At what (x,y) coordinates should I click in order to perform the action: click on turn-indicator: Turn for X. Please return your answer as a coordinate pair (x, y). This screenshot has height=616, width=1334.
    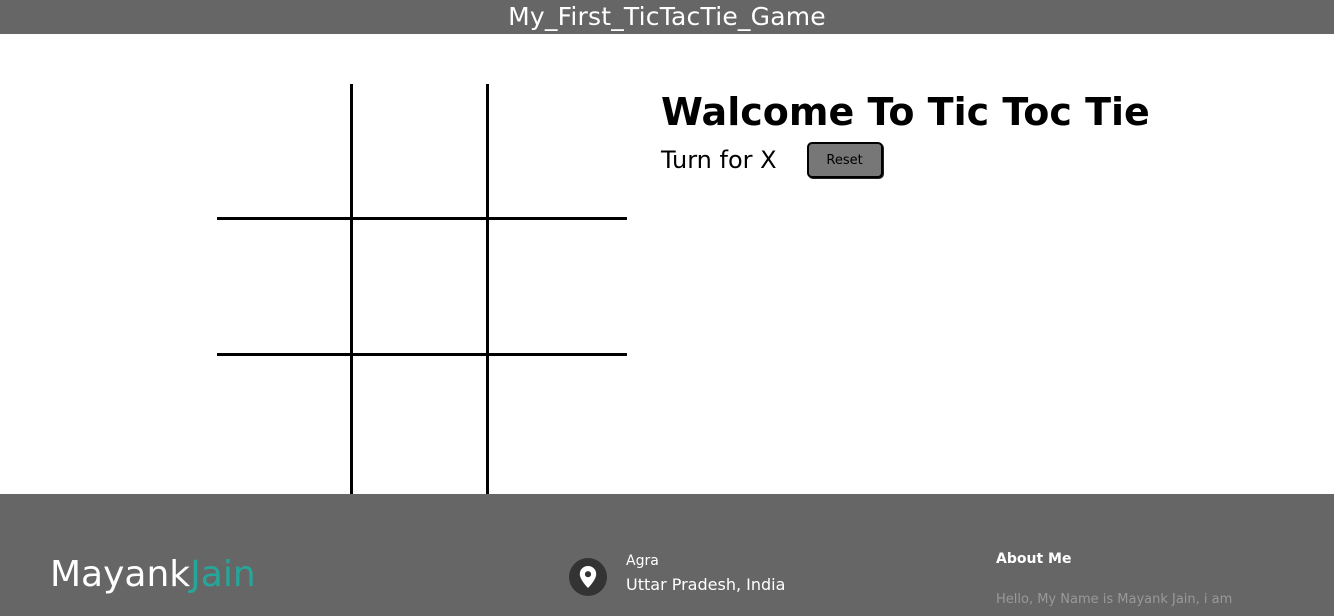
    Looking at the image, I should click on (719, 160).